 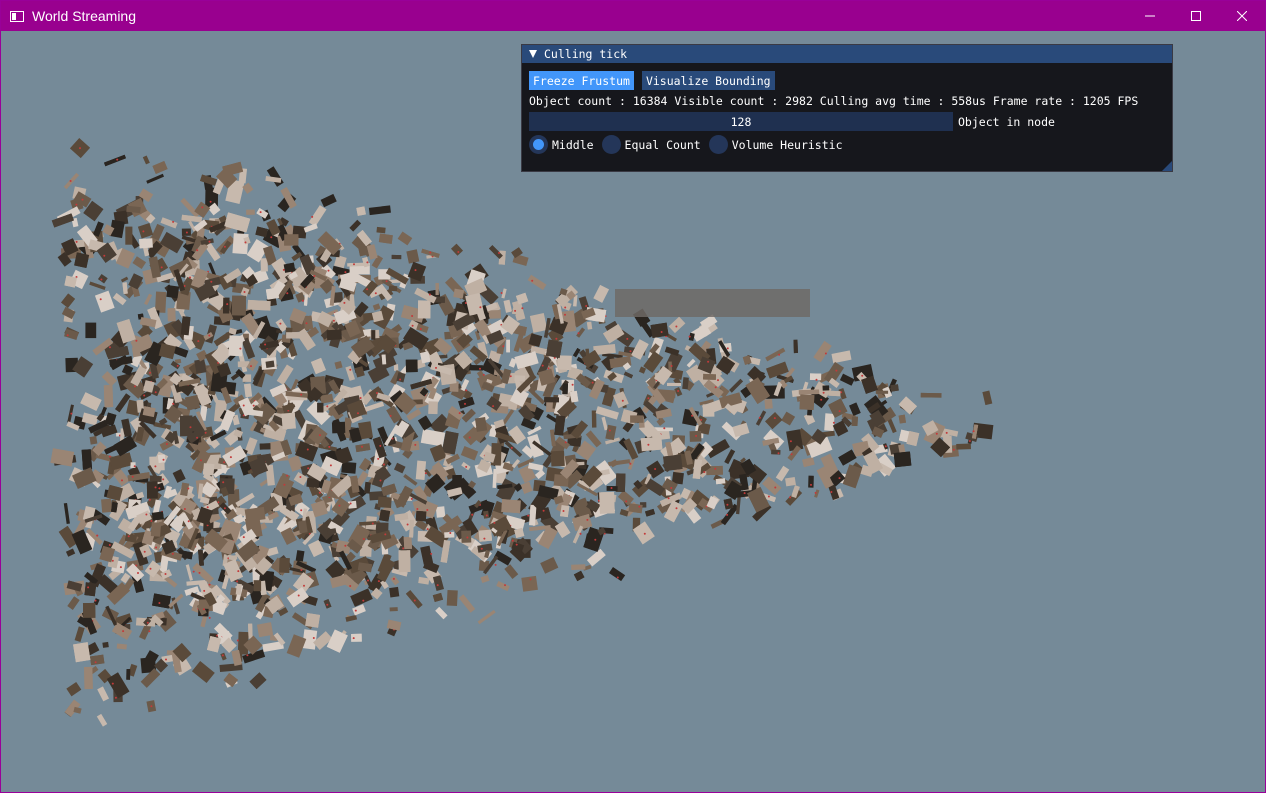 I want to click on resize-grip-icon, so click(x=1167, y=166).